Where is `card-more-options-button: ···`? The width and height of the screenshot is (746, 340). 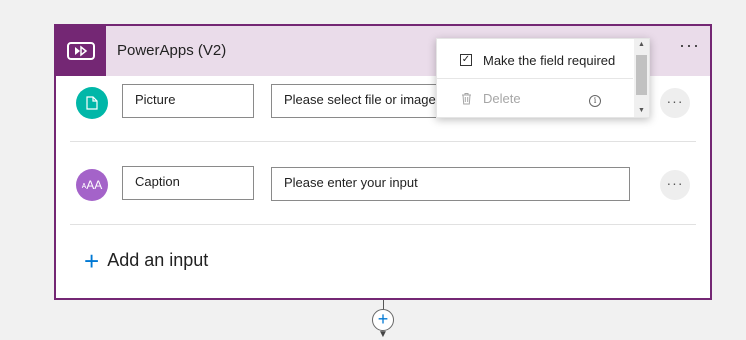
card-more-options-button: ··· is located at coordinates (689, 45).